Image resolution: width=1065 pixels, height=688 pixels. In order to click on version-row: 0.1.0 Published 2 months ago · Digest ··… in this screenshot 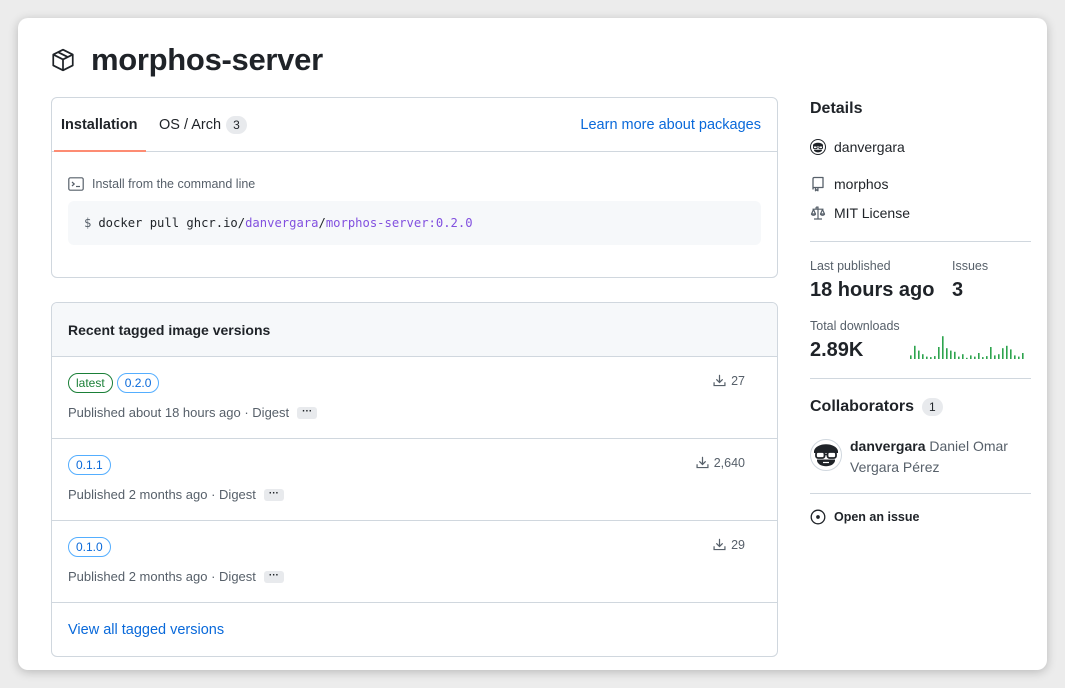, I will do `click(414, 562)`.